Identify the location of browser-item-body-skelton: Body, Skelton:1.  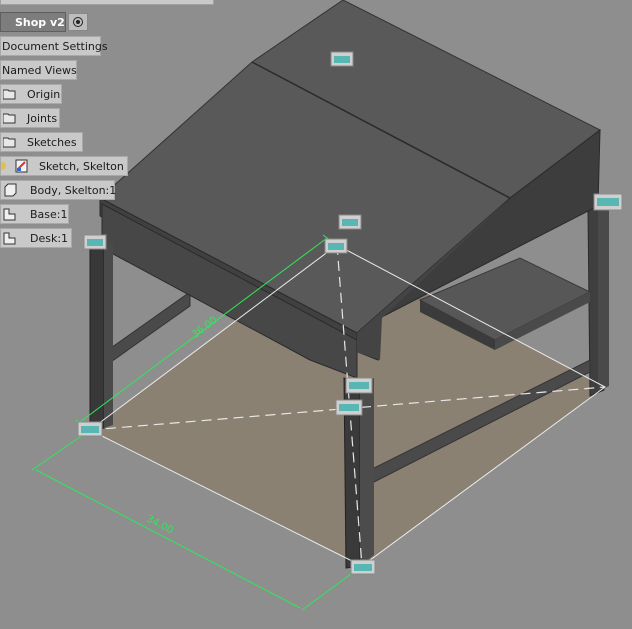
(58, 190).